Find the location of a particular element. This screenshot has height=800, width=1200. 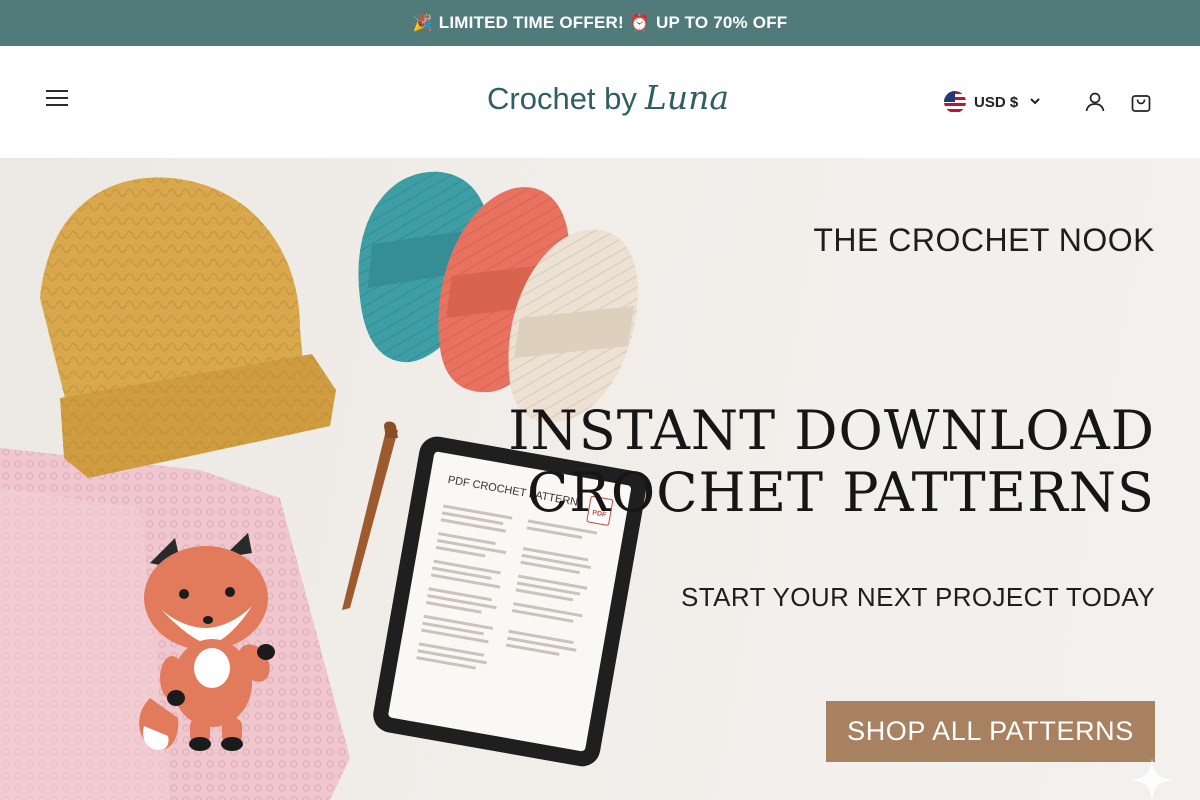

shop-all-patterns-button: SHOP ALL PATTERNS is located at coordinates (990, 731).